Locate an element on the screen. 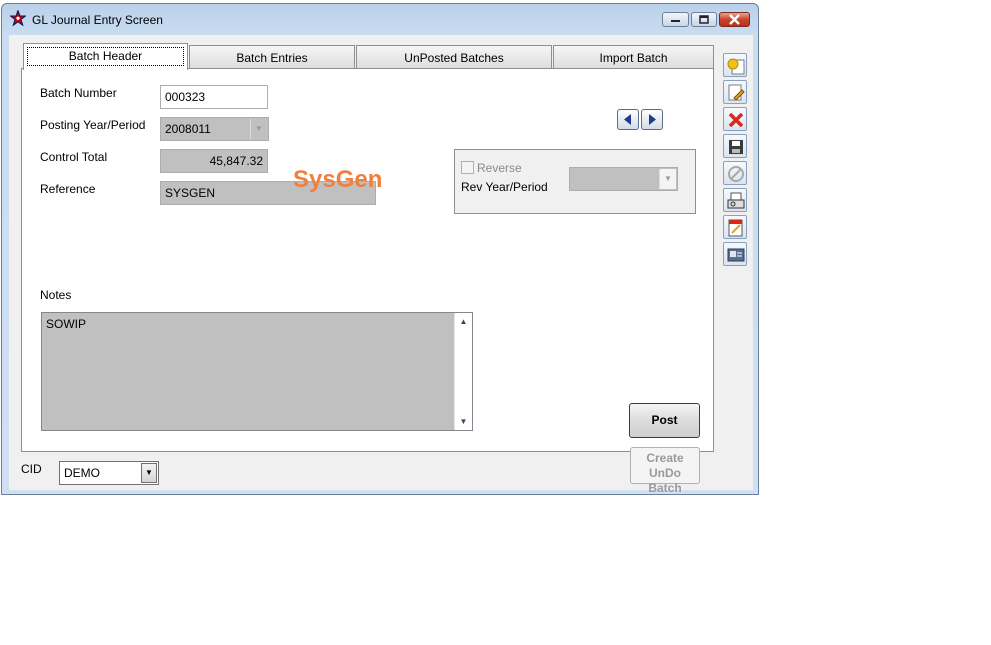 This screenshot has width=991, height=645. scroll-up-icon: ▲ is located at coordinates (463, 321).